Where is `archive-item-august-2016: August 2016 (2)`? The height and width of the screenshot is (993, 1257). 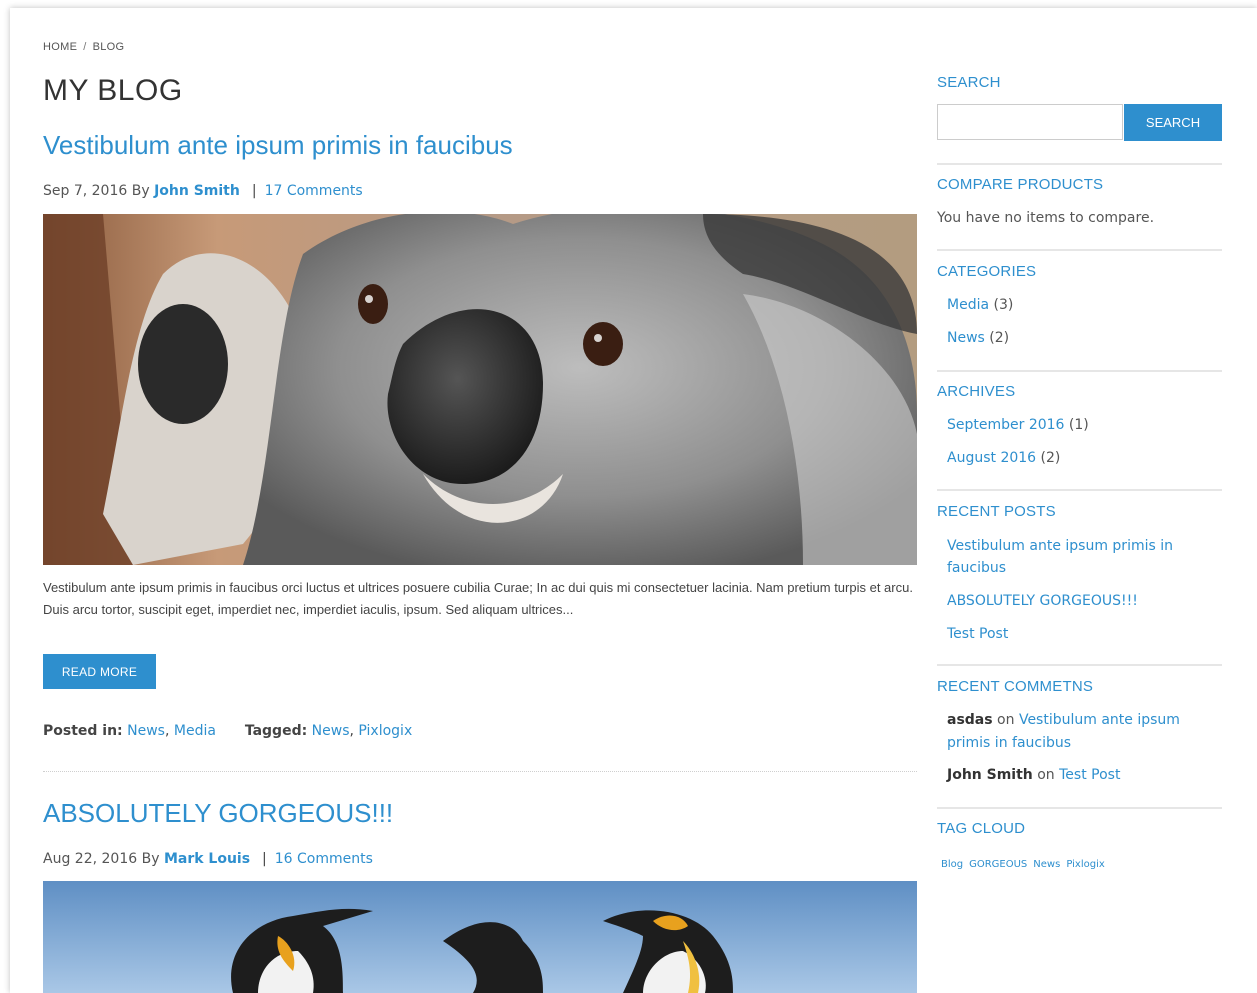
archive-item-august-2016: August 2016 (2) is located at coordinates (1003, 458).